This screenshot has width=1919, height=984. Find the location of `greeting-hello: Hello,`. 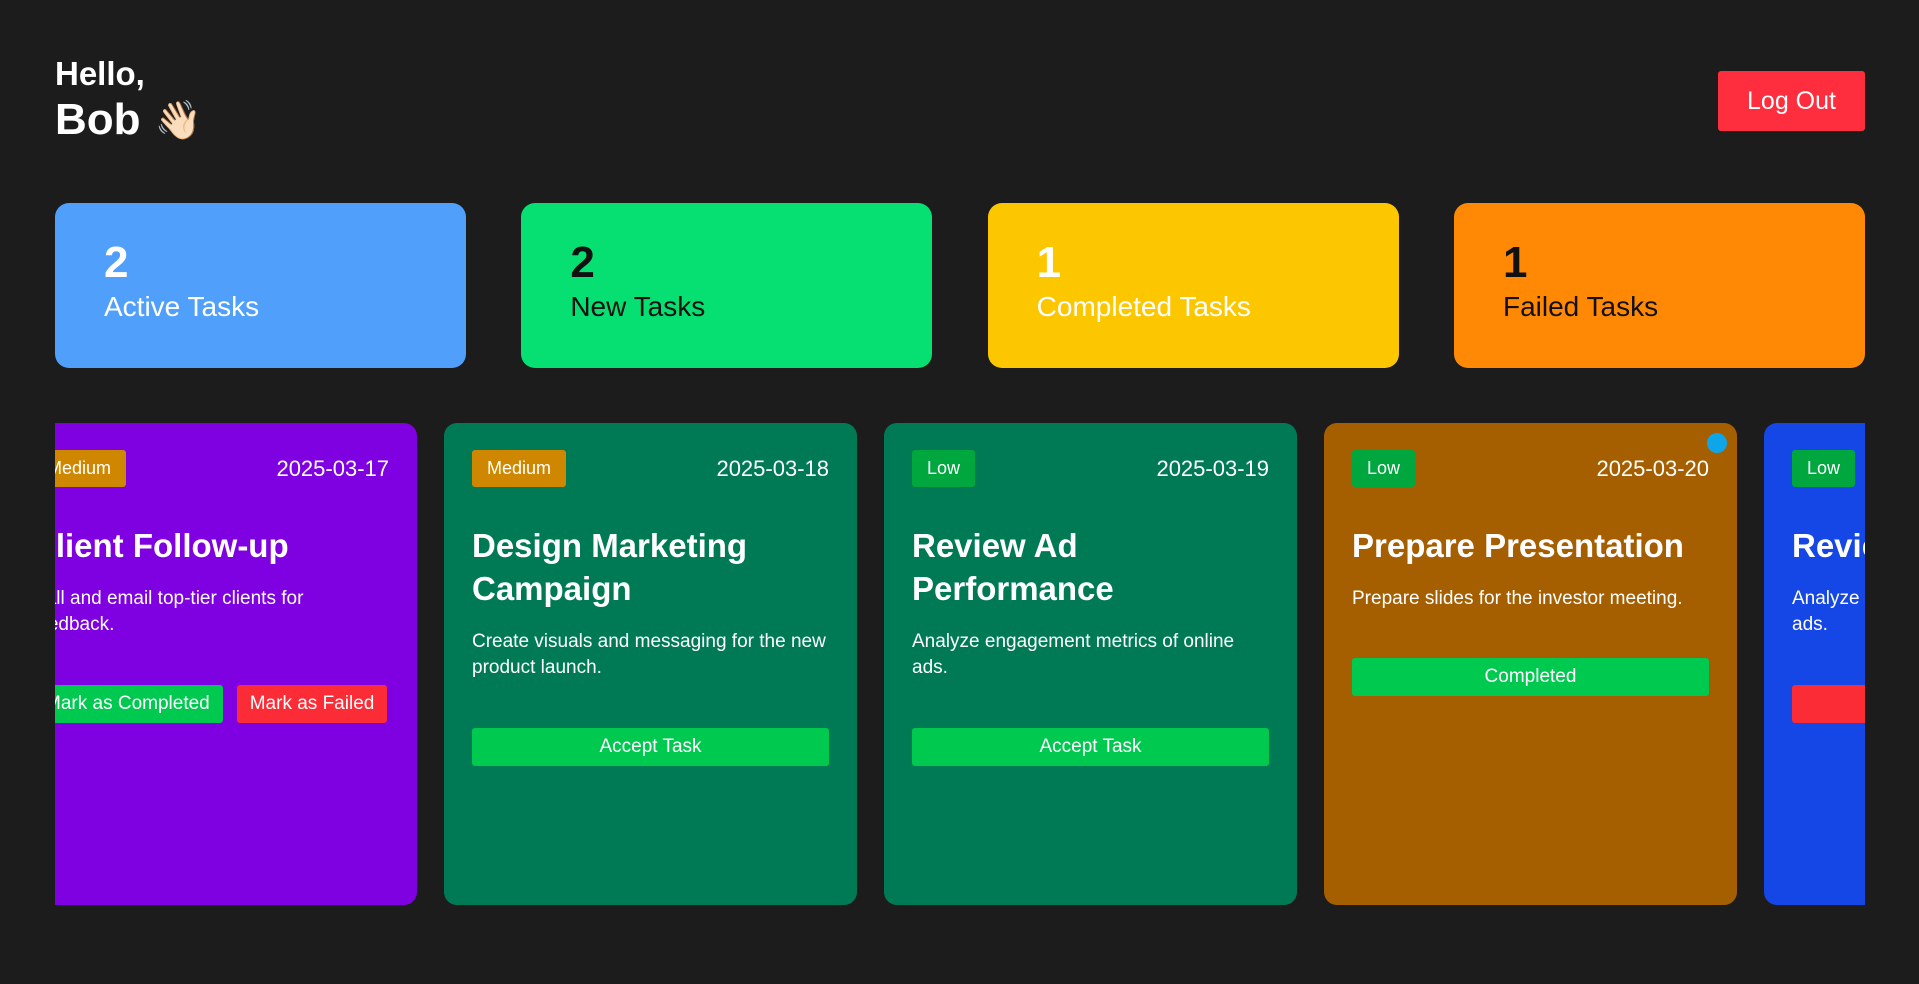

greeting-hello: Hello, is located at coordinates (100, 73).